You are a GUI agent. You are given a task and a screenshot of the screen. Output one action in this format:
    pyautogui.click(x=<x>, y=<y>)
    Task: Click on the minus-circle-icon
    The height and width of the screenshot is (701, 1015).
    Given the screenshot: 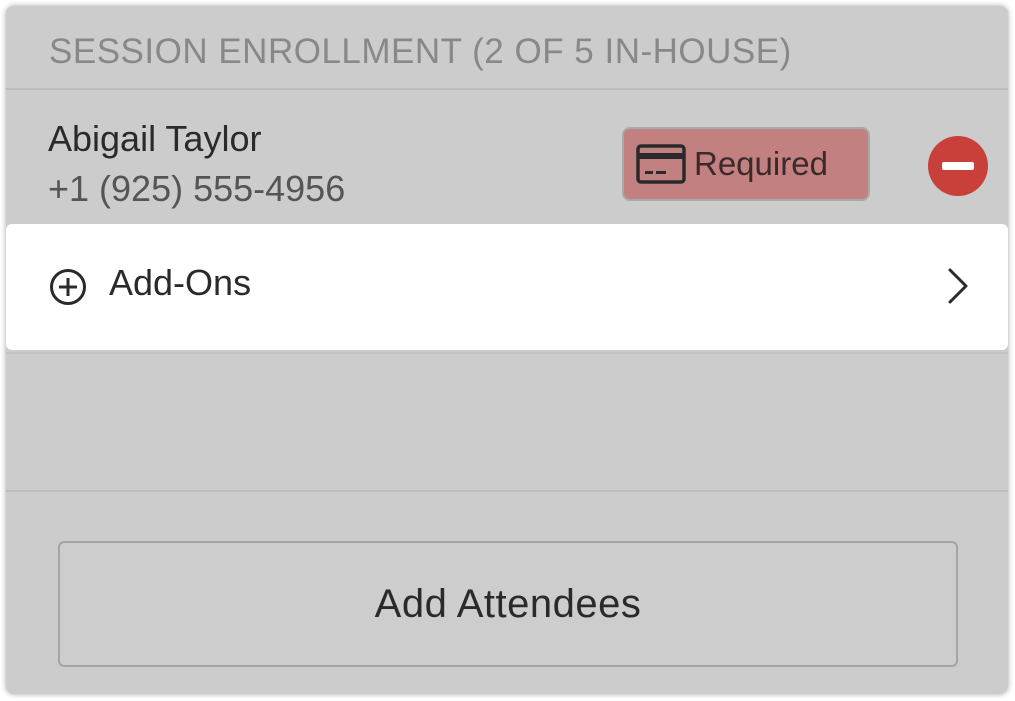 What is the action you would take?
    pyautogui.click(x=958, y=166)
    